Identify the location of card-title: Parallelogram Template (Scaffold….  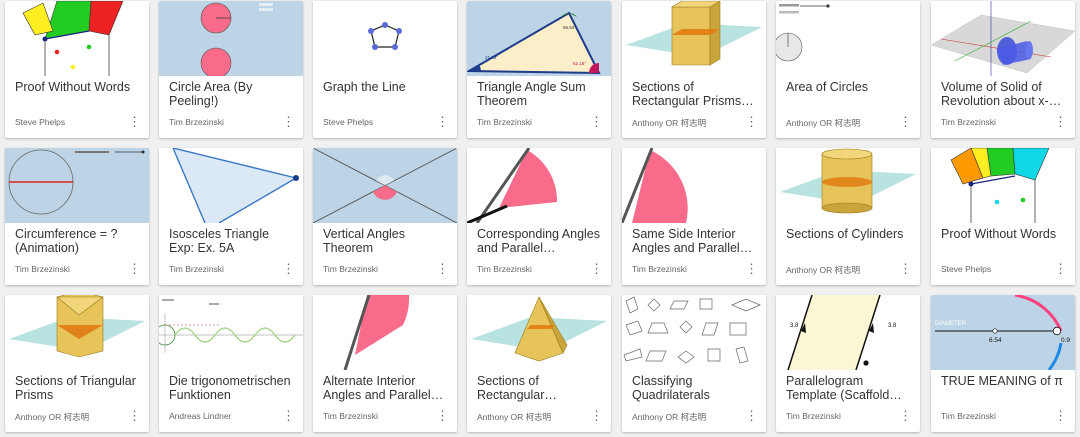
(849, 388).